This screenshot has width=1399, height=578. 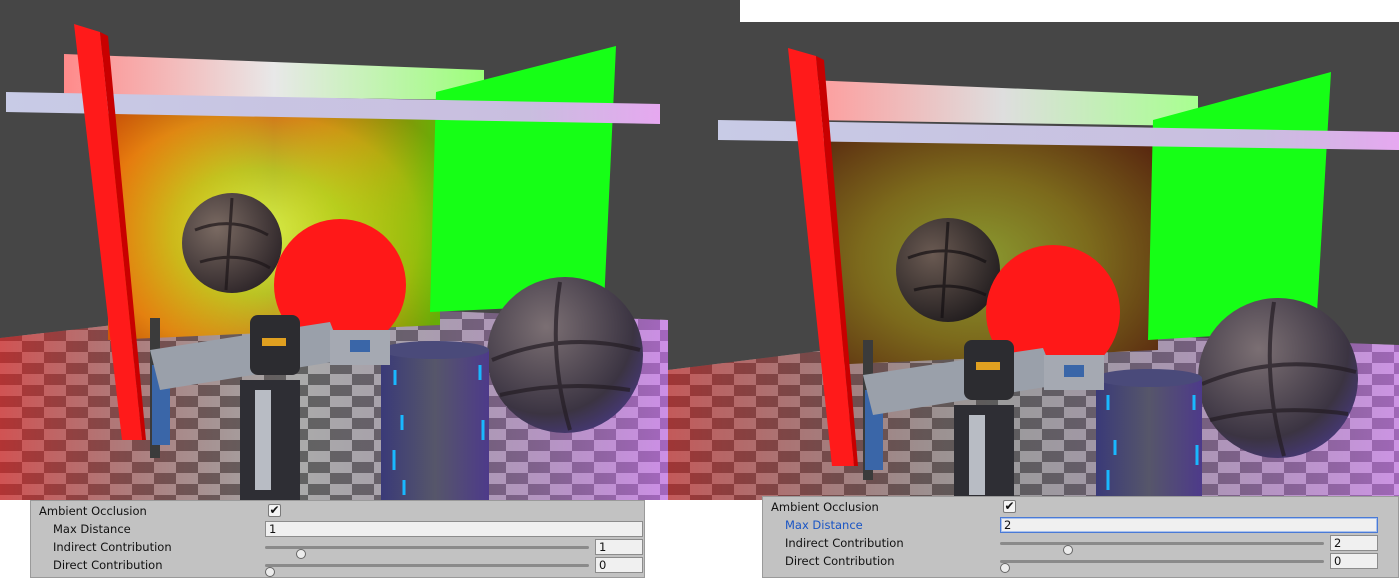 What do you see at coordinates (454, 529) in the screenshot?
I see `max-distance-field: 1` at bounding box center [454, 529].